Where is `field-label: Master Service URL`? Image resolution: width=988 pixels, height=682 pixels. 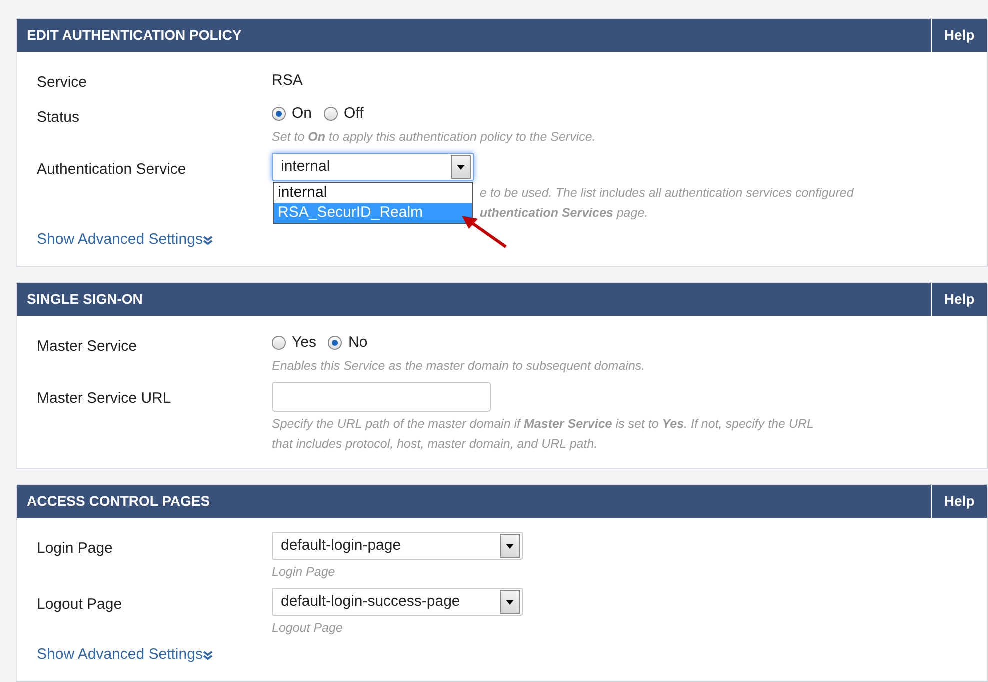 field-label: Master Service URL is located at coordinates (104, 399).